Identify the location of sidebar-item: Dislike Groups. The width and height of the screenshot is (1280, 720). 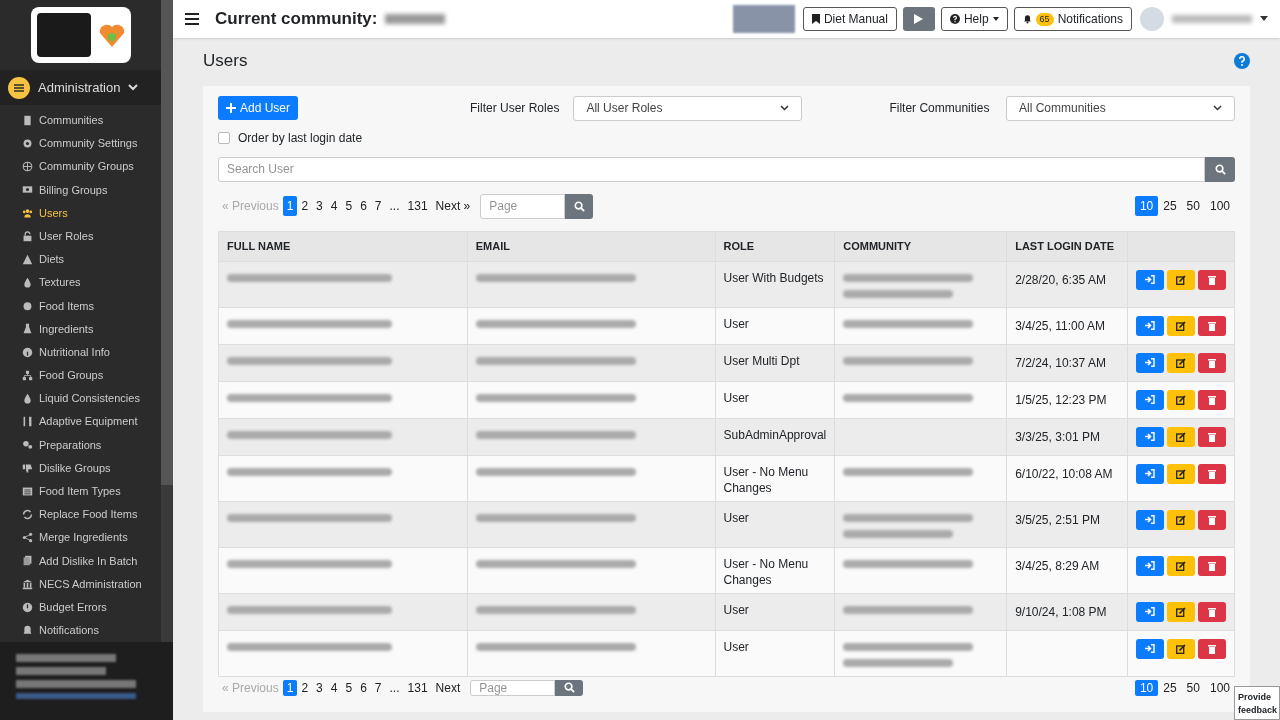
(80, 468).